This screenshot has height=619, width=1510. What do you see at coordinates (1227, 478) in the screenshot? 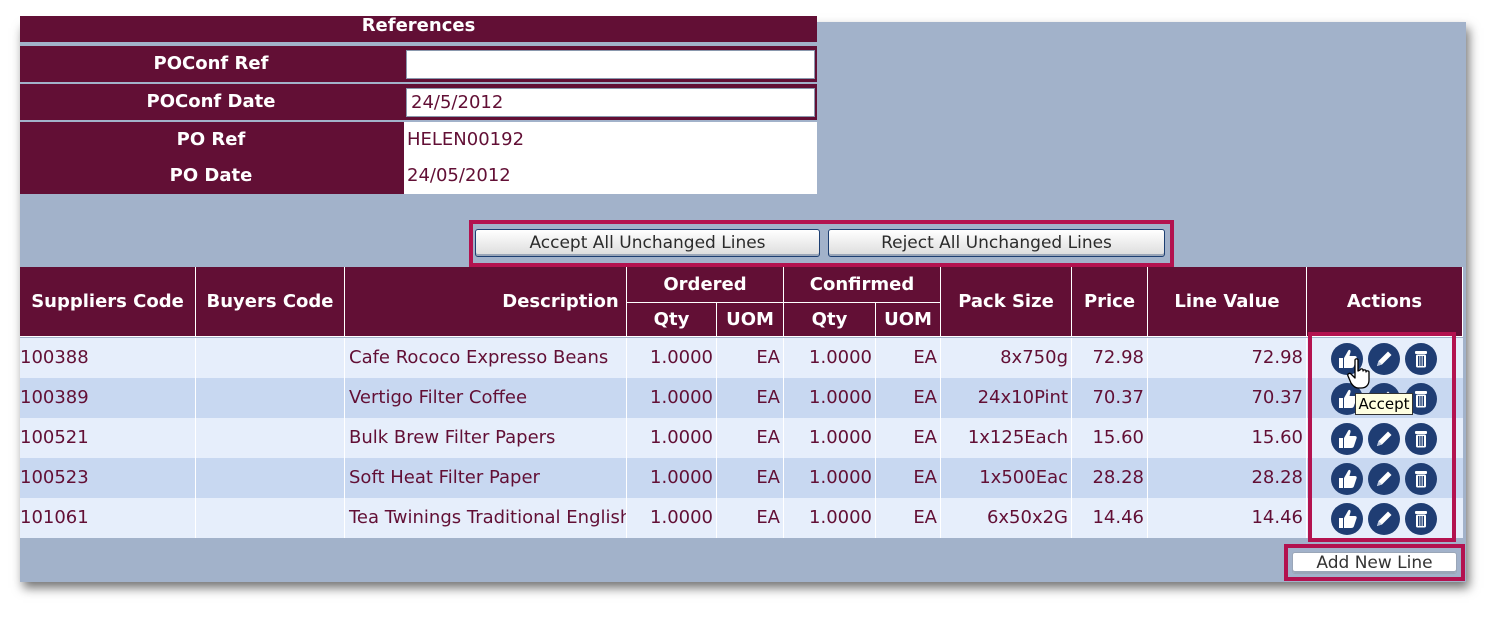
I see `cell-line-value: 28.28` at bounding box center [1227, 478].